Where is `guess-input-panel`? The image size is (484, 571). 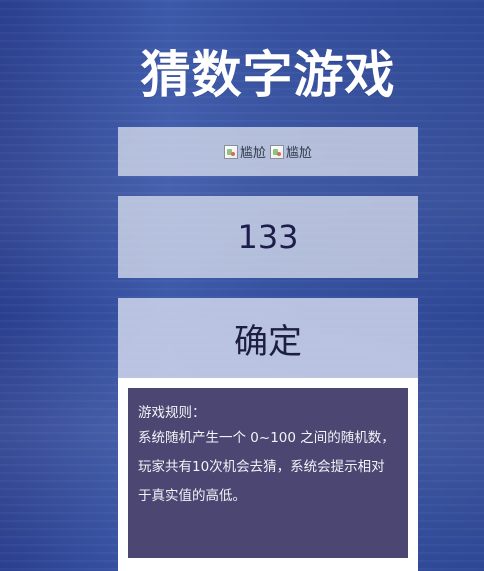
guess-input-panel is located at coordinates (268, 237).